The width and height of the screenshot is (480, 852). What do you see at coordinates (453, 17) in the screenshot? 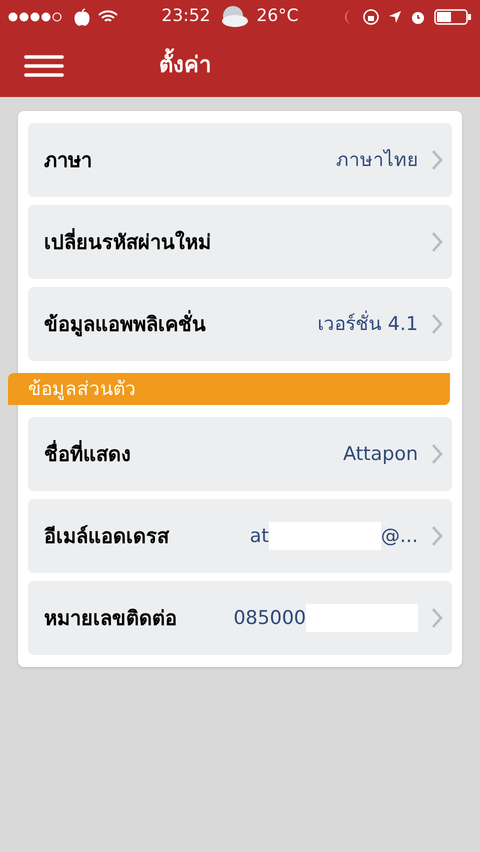
I see `battery-icon` at bounding box center [453, 17].